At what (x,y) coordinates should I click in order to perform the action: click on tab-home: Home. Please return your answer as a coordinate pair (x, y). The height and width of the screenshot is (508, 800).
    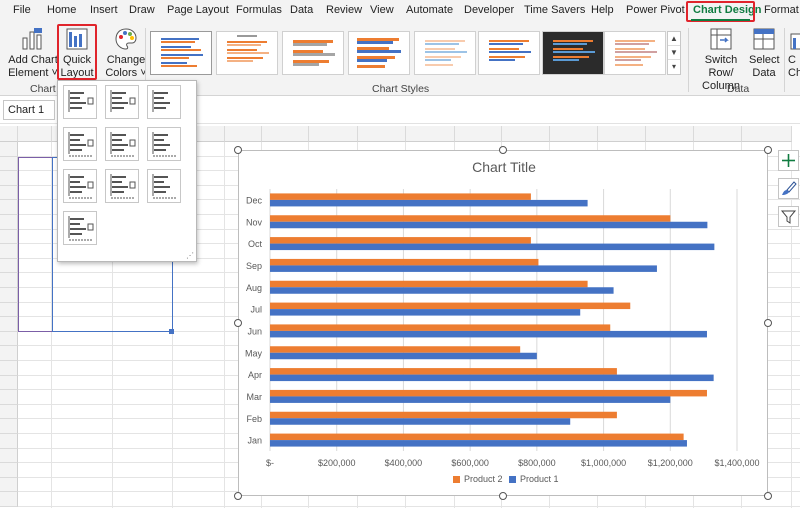
    Looking at the image, I should click on (61, 10).